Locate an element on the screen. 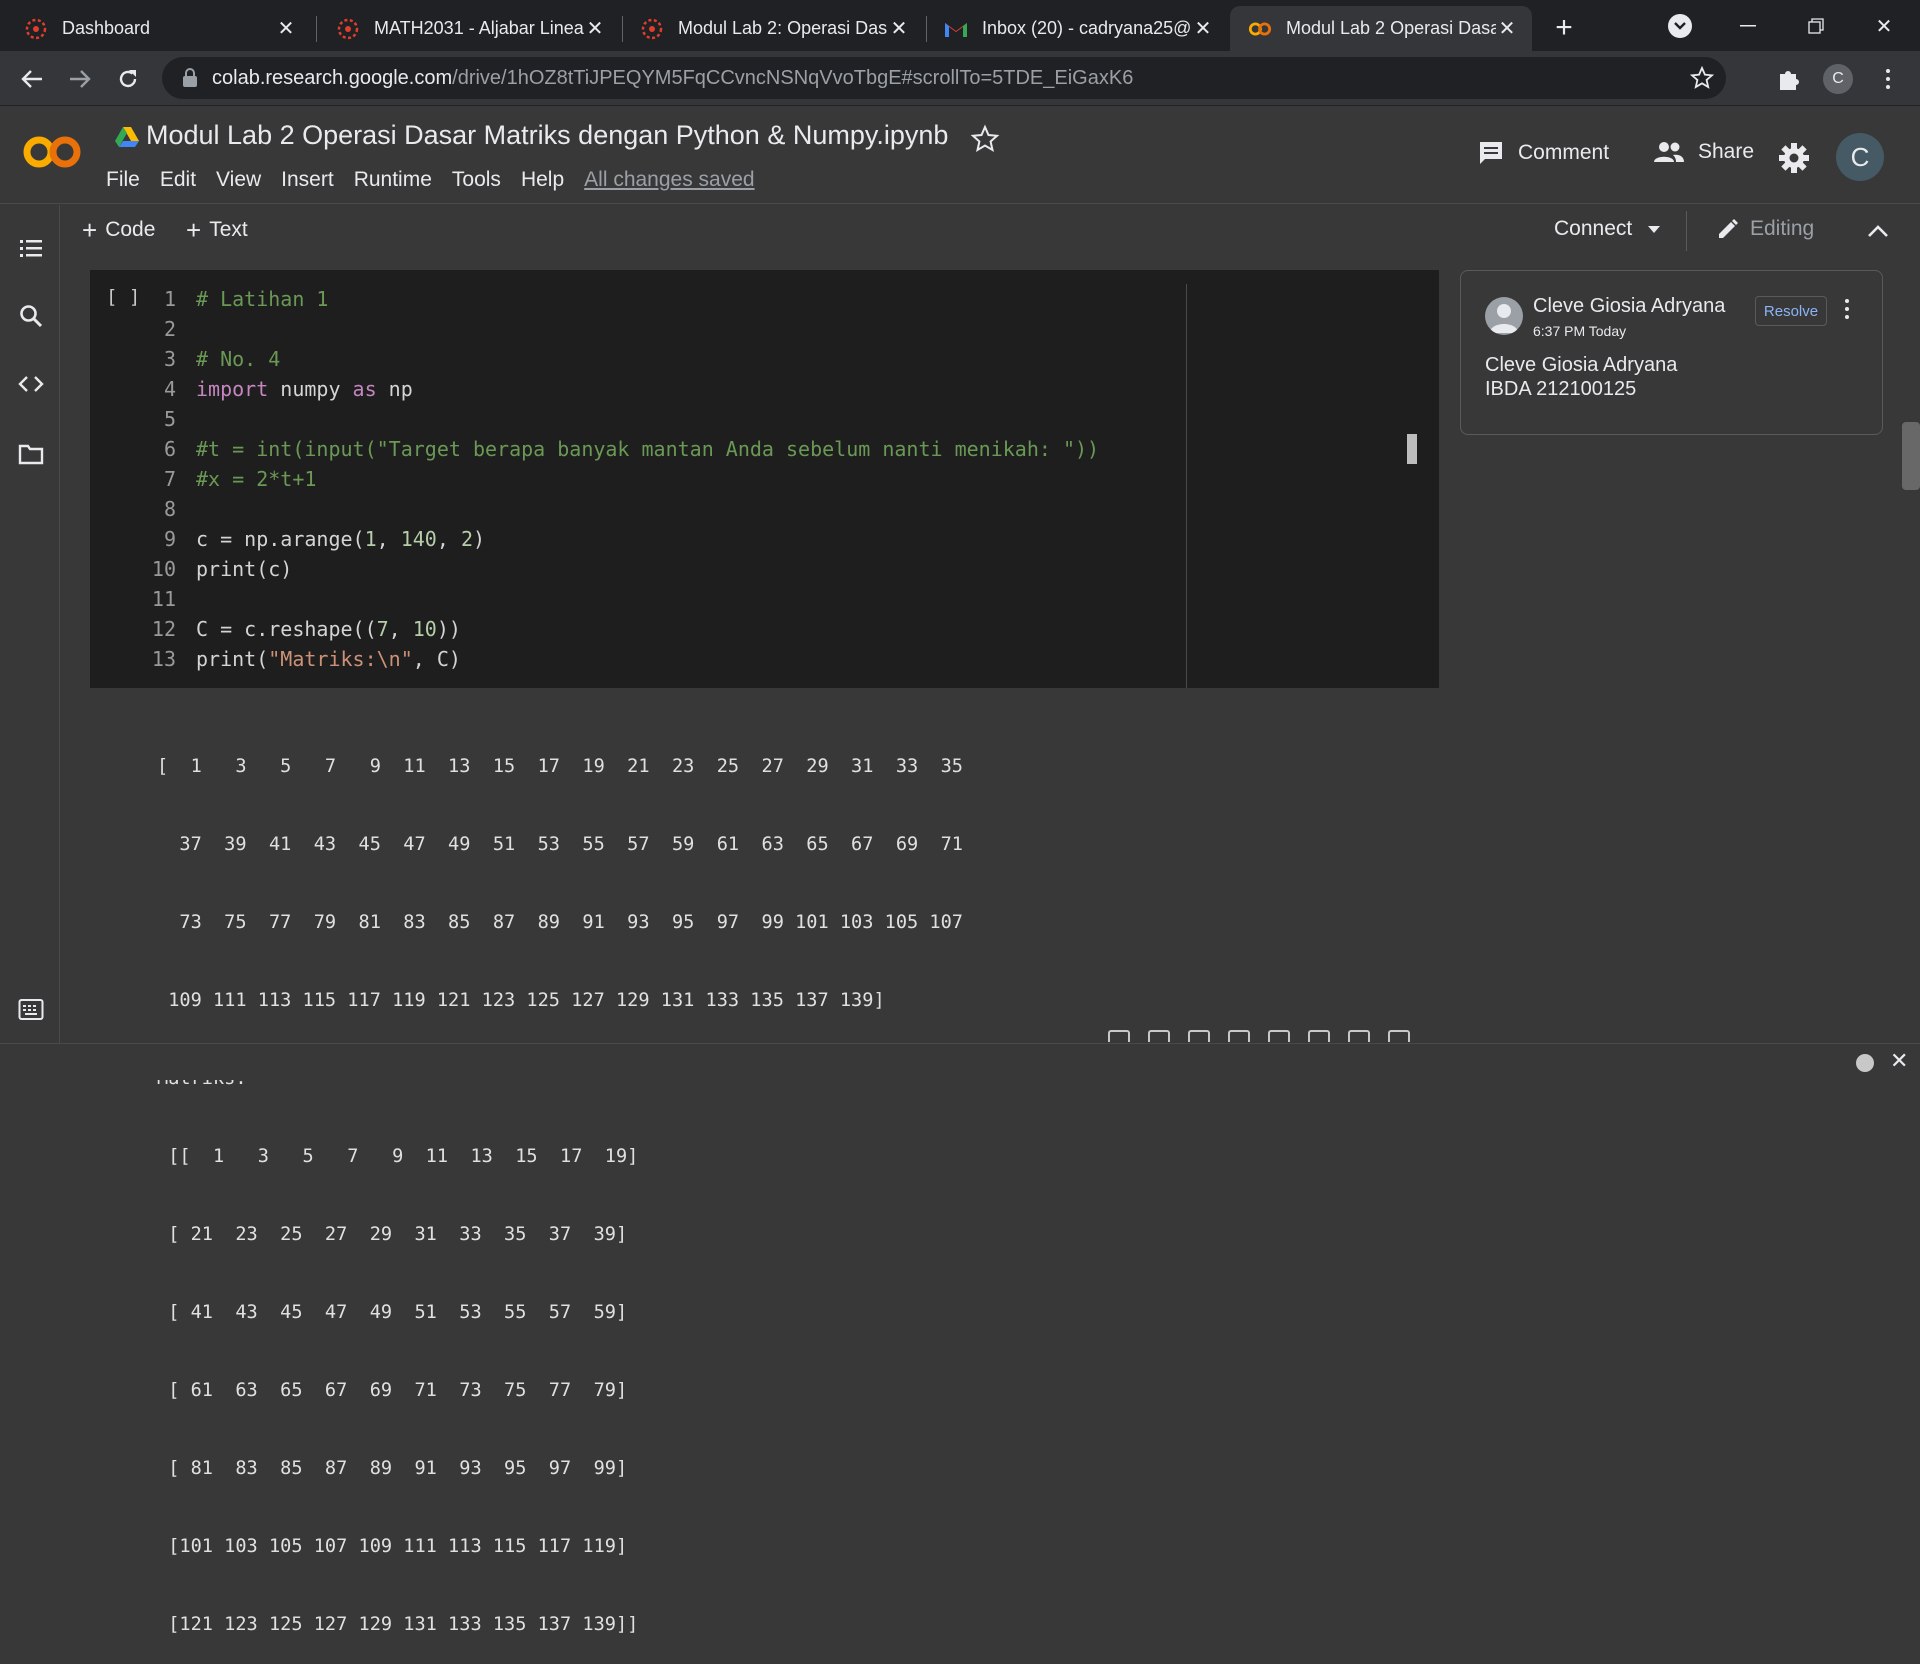 The height and width of the screenshot is (1664, 1920). share-button: Share is located at coordinates (1704, 152).